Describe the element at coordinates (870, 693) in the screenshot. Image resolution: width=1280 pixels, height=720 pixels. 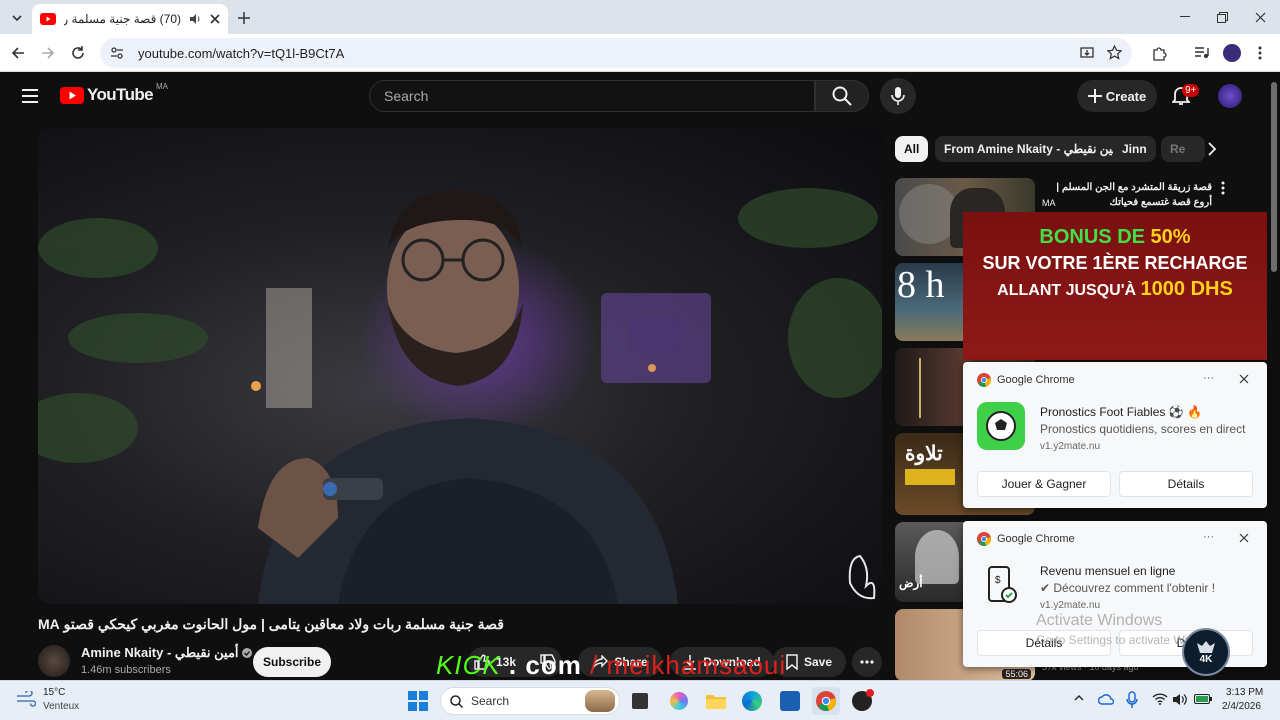
I see `app-notification-dot` at that location.